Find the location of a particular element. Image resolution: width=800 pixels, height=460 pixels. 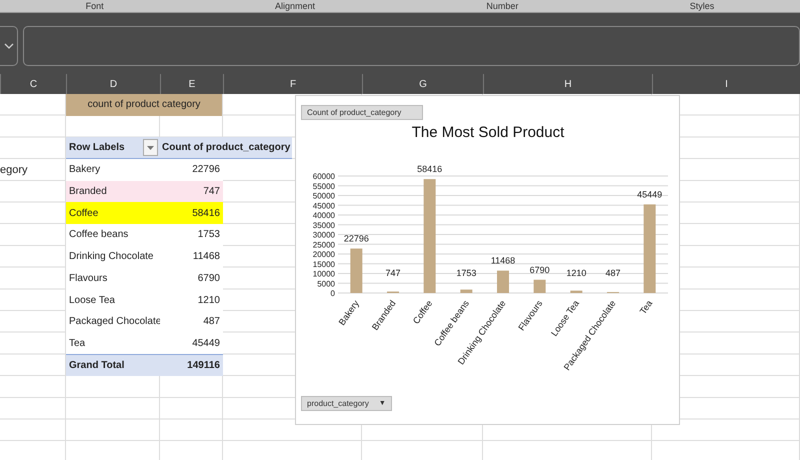

row-label-cell: Bakery is located at coordinates (113, 170).